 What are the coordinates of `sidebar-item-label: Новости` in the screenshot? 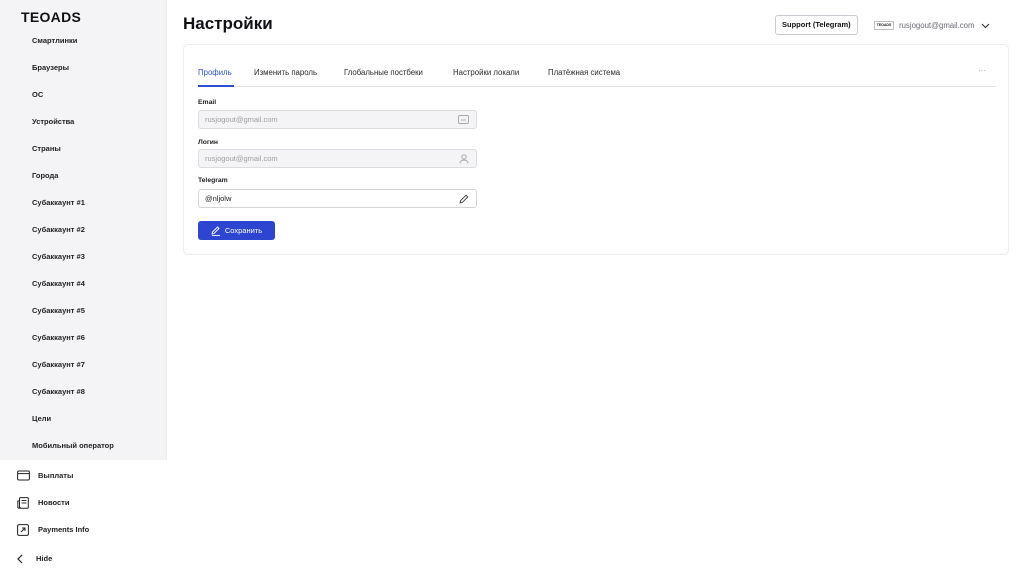 It's located at (54, 502).